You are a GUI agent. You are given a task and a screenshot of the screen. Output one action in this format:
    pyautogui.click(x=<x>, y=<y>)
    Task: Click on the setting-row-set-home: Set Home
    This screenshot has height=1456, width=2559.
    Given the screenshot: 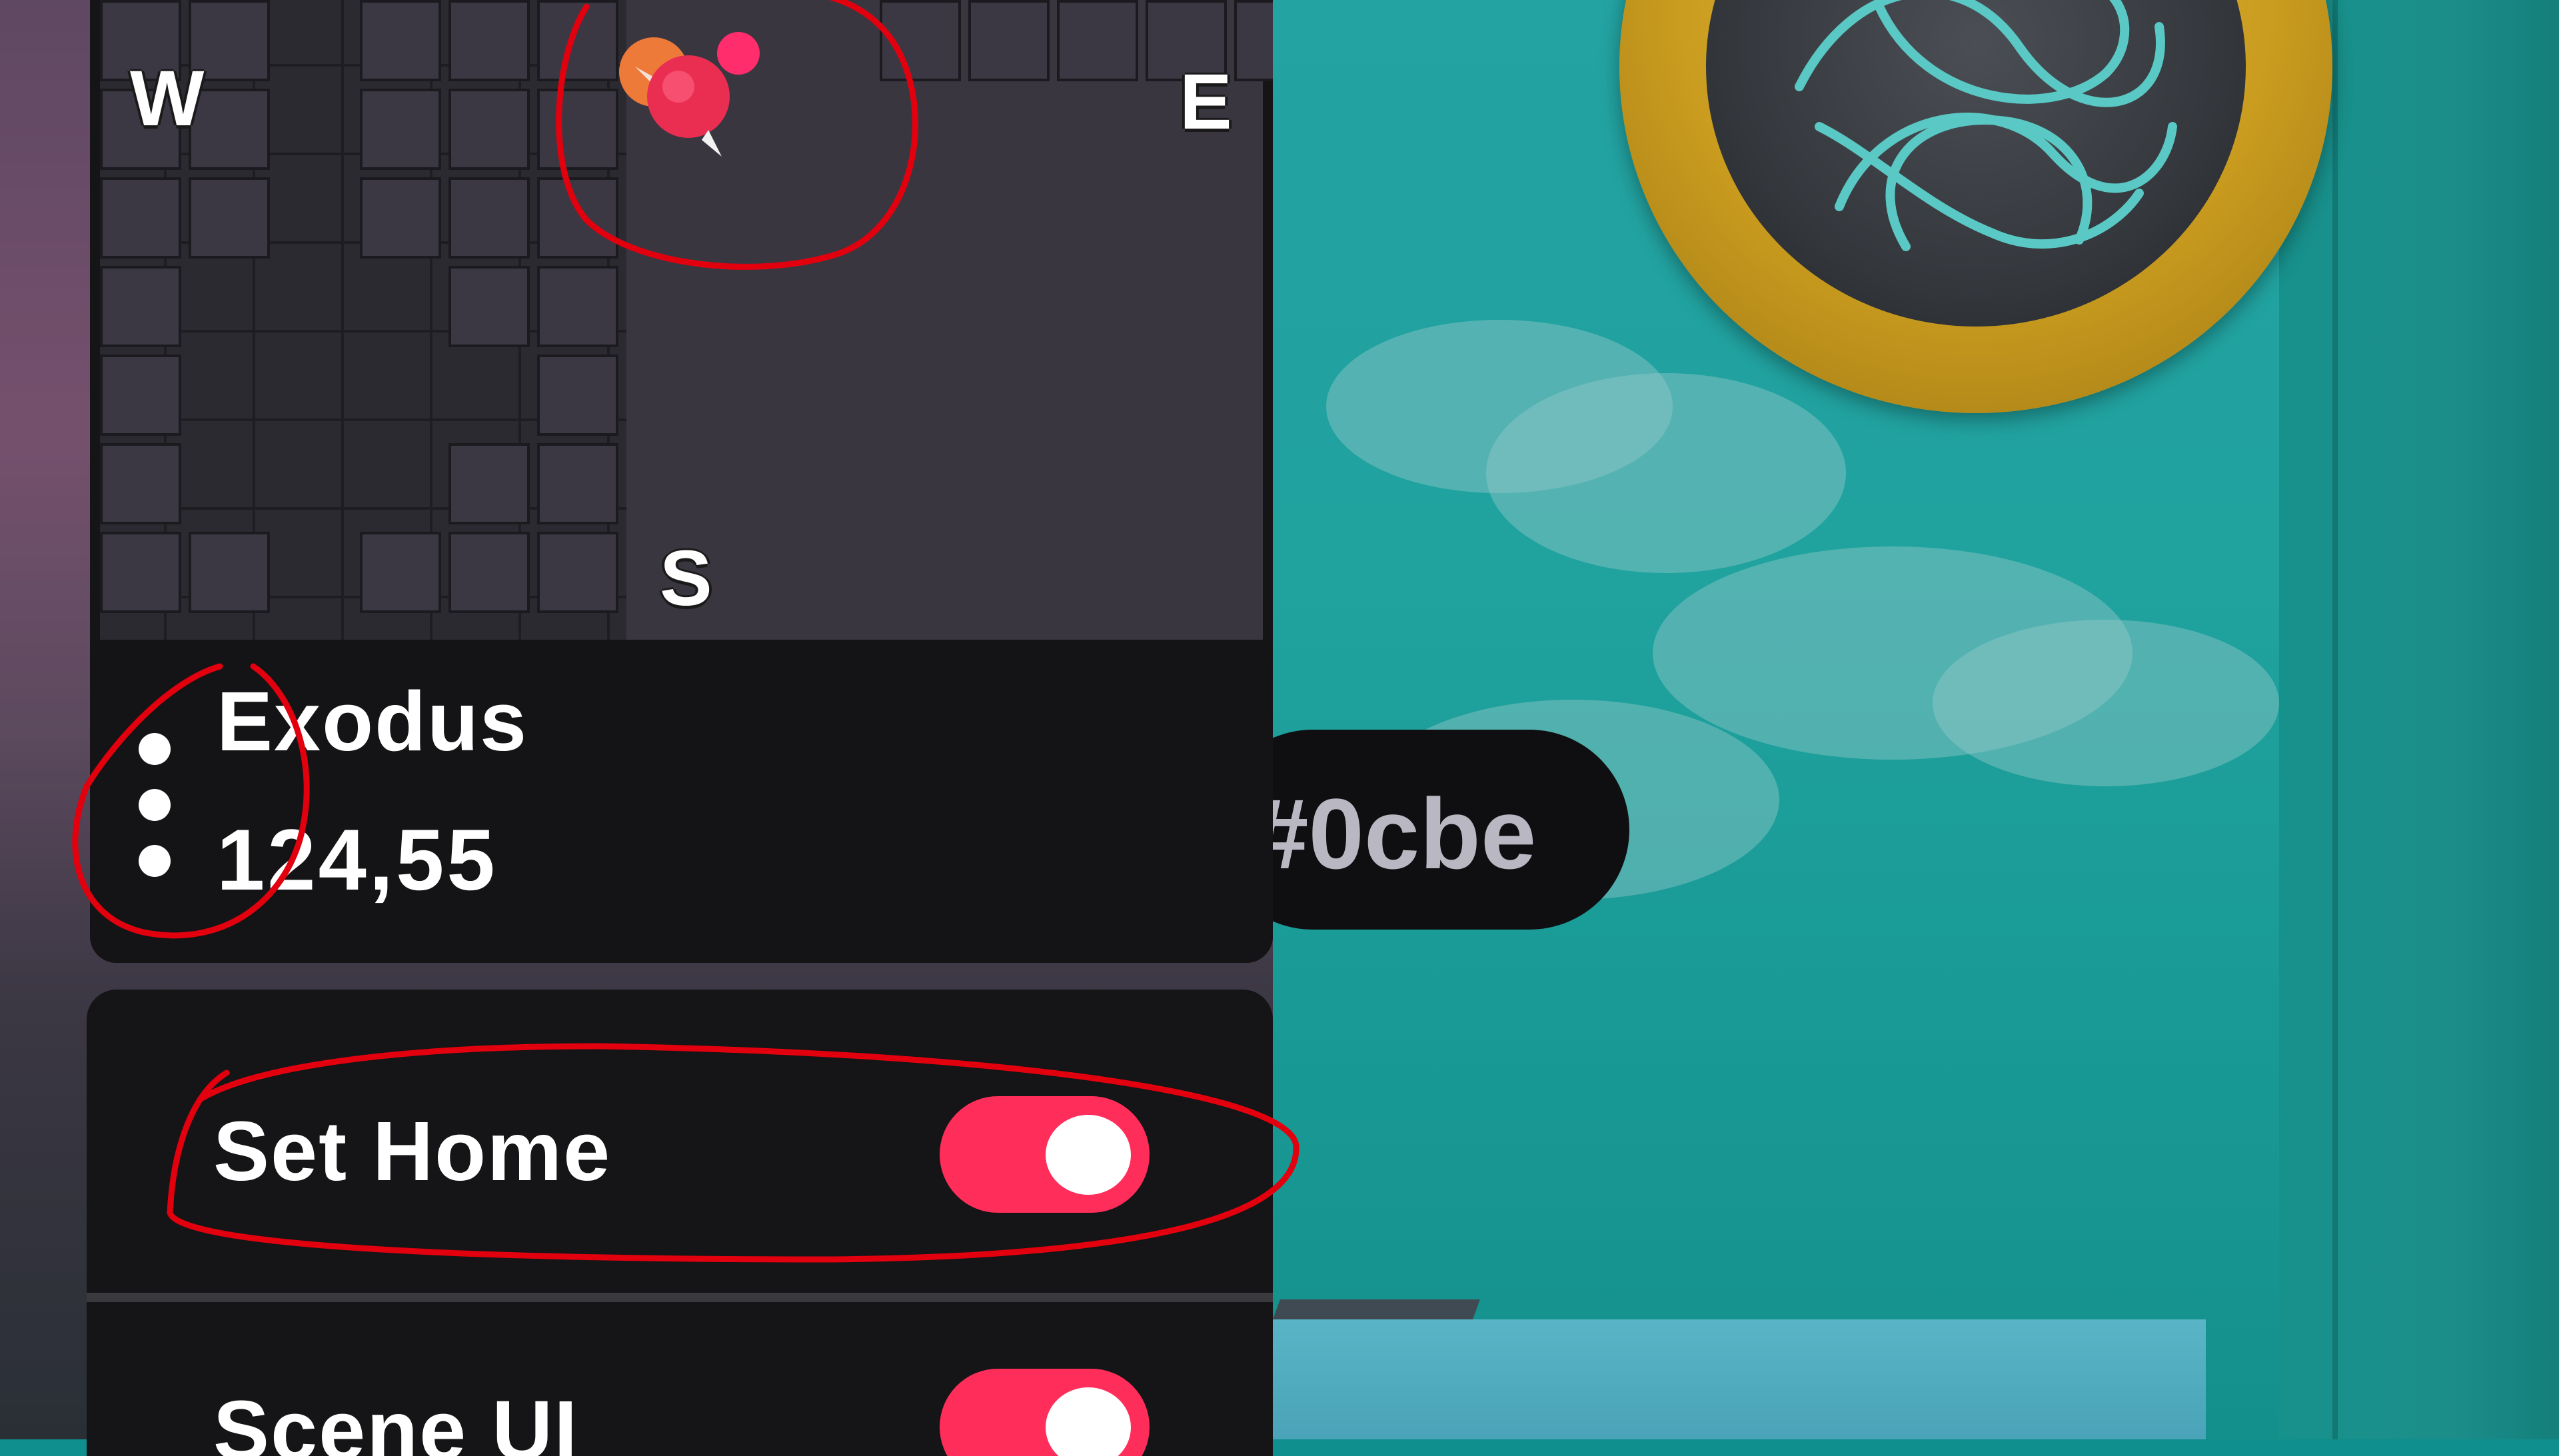 What is the action you would take?
    pyautogui.click(x=680, y=1141)
    